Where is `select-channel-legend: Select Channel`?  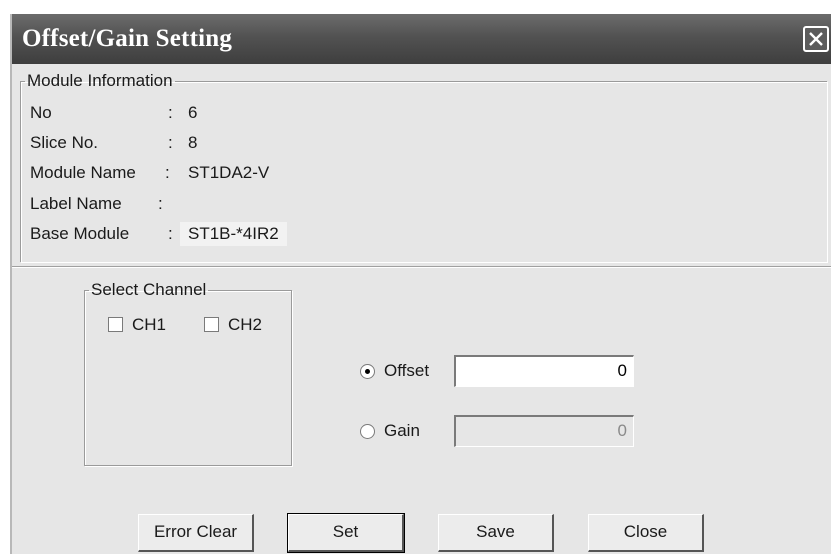
select-channel-legend: Select Channel is located at coordinates (149, 289).